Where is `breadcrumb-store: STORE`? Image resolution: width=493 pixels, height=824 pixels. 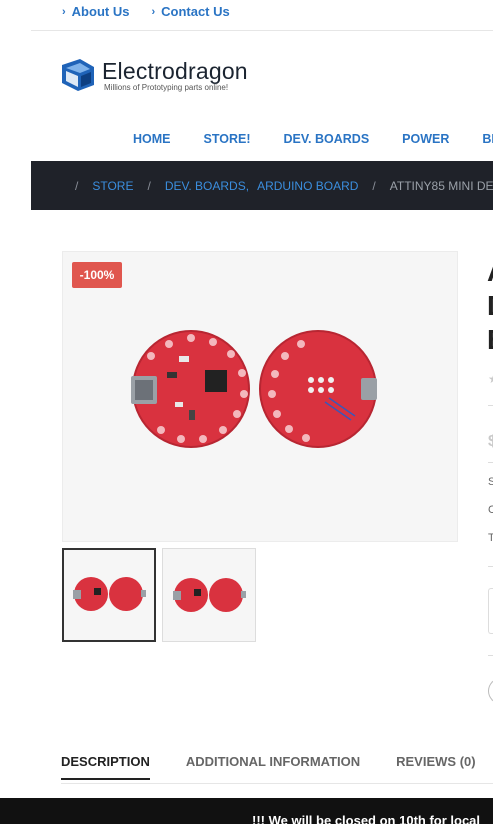
breadcrumb-store: STORE is located at coordinates (112, 186).